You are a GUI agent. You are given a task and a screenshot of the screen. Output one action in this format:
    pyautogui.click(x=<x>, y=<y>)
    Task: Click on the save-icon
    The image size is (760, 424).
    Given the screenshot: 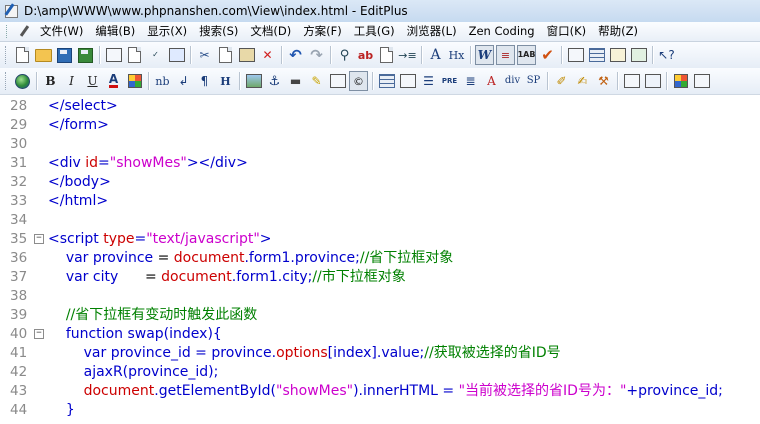 What is the action you would take?
    pyautogui.click(x=64, y=55)
    